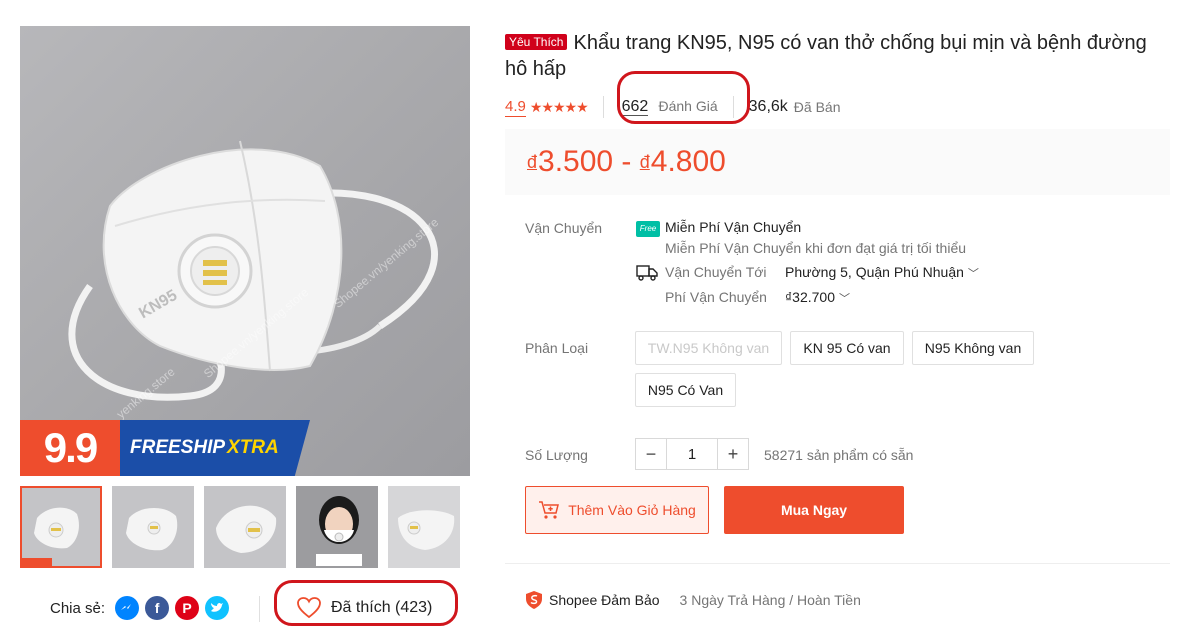 The height and width of the screenshot is (634, 1195). What do you see at coordinates (515, 107) in the screenshot?
I see `rating-value: 4.9` at bounding box center [515, 107].